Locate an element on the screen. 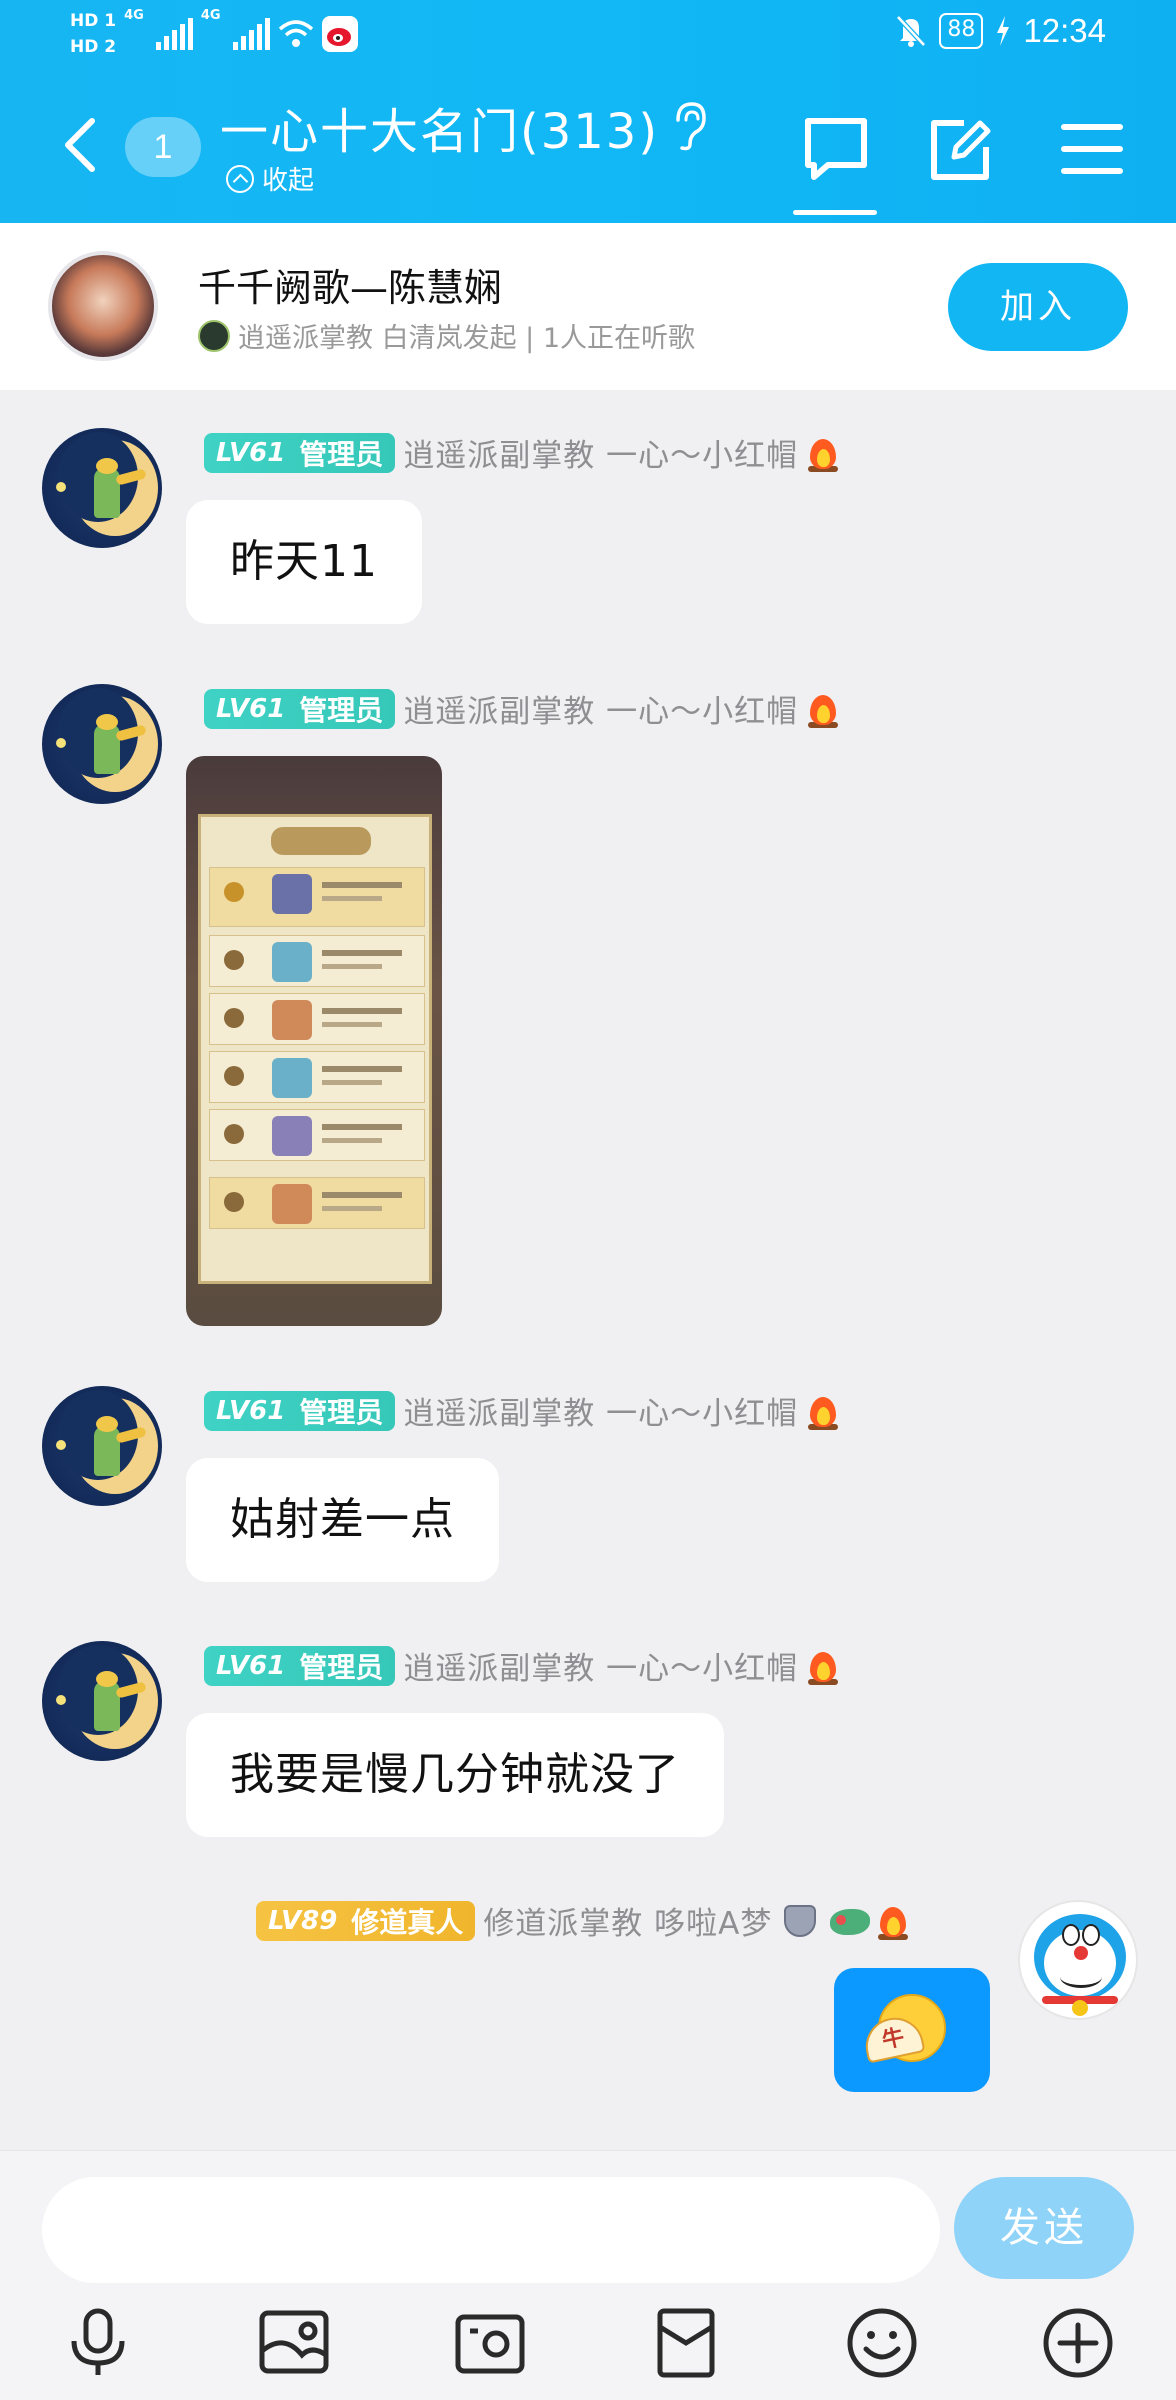  image-message is located at coordinates (314, 1041).